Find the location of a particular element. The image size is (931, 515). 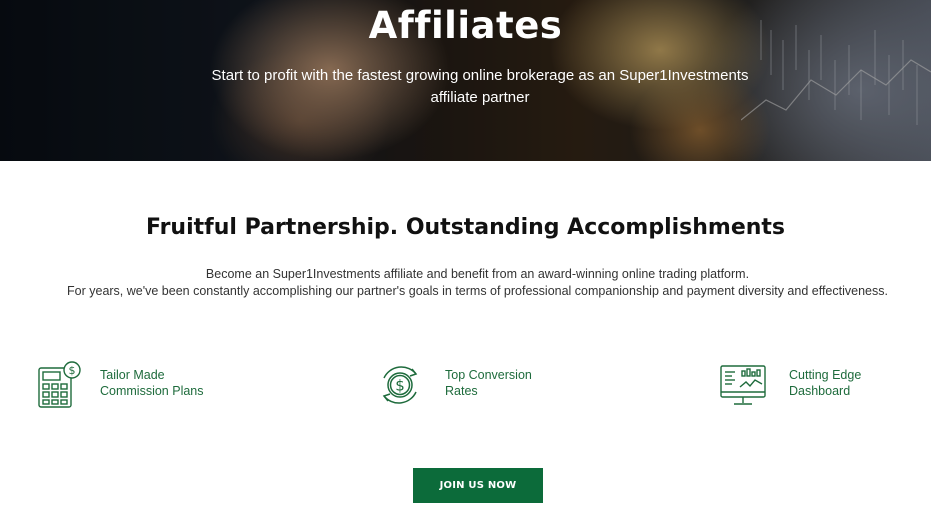

dollar-cycle-icon: $ is located at coordinates (400, 385).